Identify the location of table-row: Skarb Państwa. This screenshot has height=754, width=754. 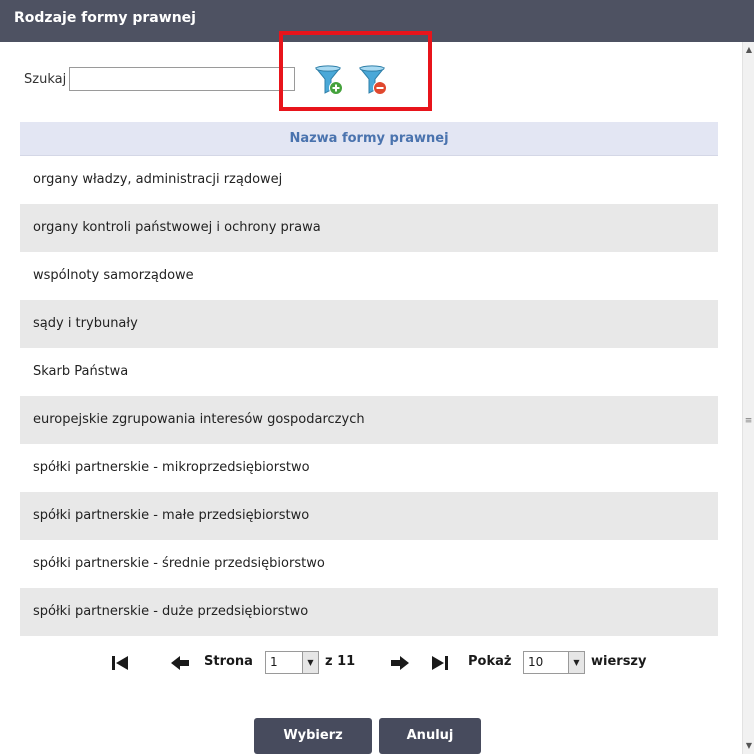
(369, 372).